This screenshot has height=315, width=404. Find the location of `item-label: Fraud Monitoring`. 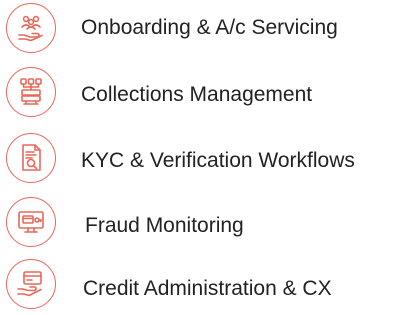

item-label: Fraud Monitoring is located at coordinates (164, 225).